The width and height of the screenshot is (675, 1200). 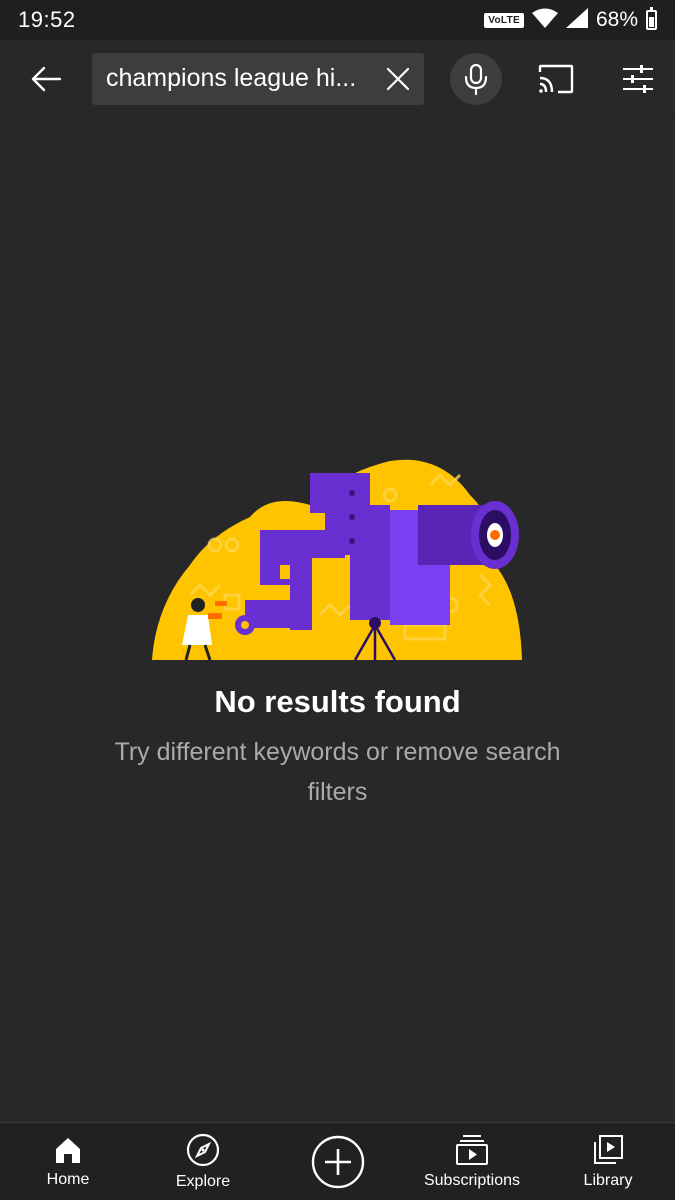 What do you see at coordinates (608, 1149) in the screenshot?
I see `library-icon` at bounding box center [608, 1149].